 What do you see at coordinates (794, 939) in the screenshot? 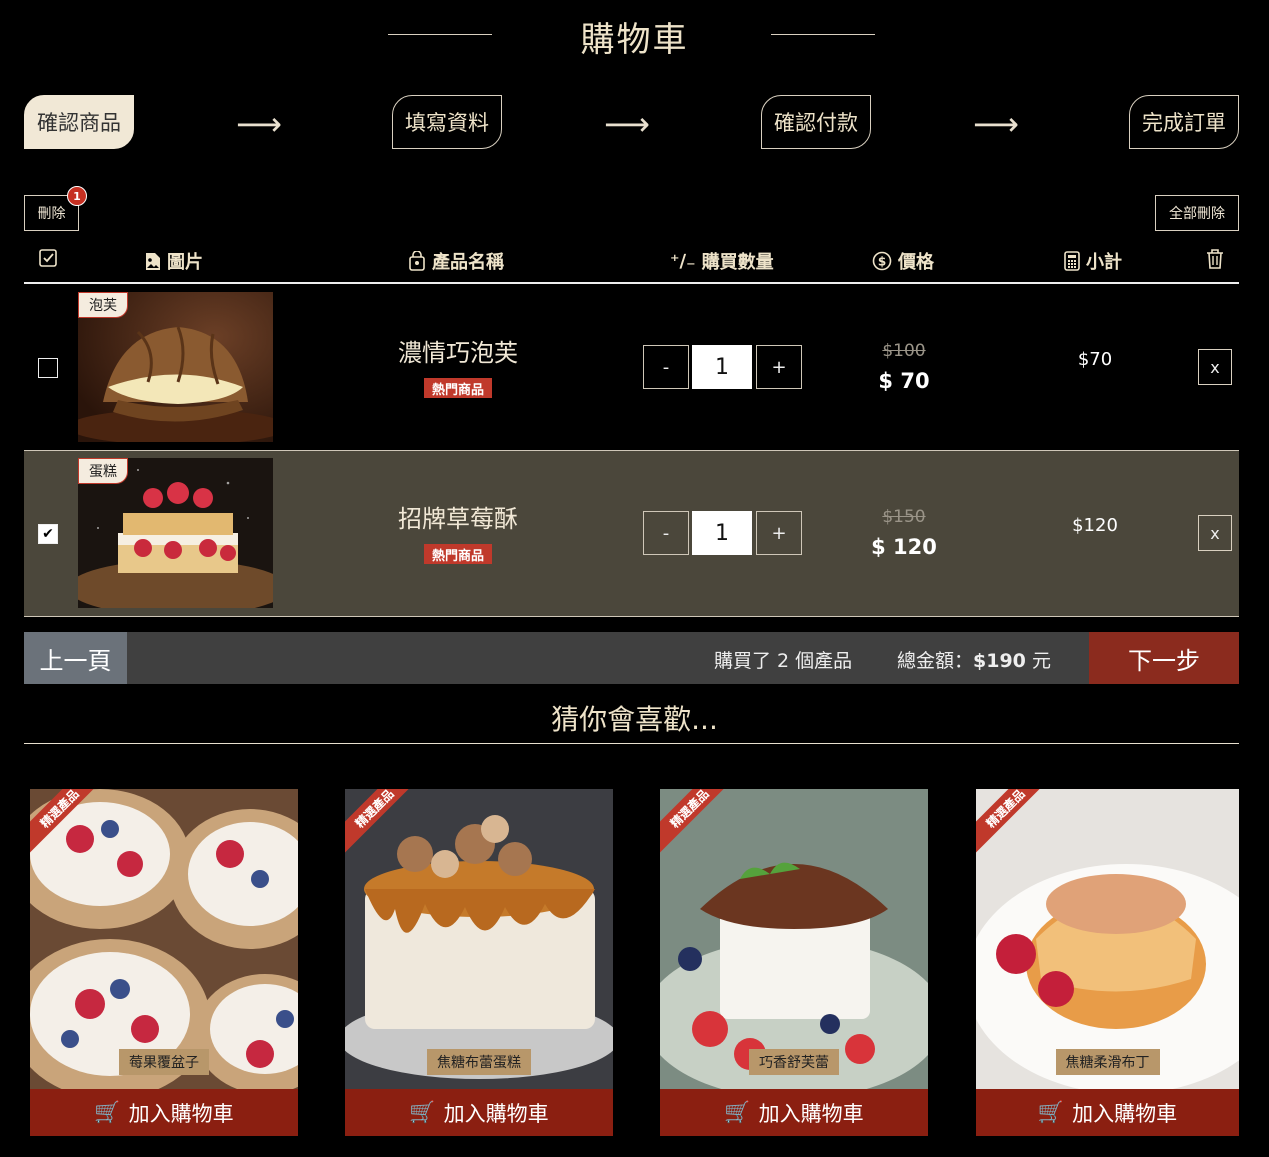
I see `product-image: 精選產品 巧香舒芙蕾` at bounding box center [794, 939].